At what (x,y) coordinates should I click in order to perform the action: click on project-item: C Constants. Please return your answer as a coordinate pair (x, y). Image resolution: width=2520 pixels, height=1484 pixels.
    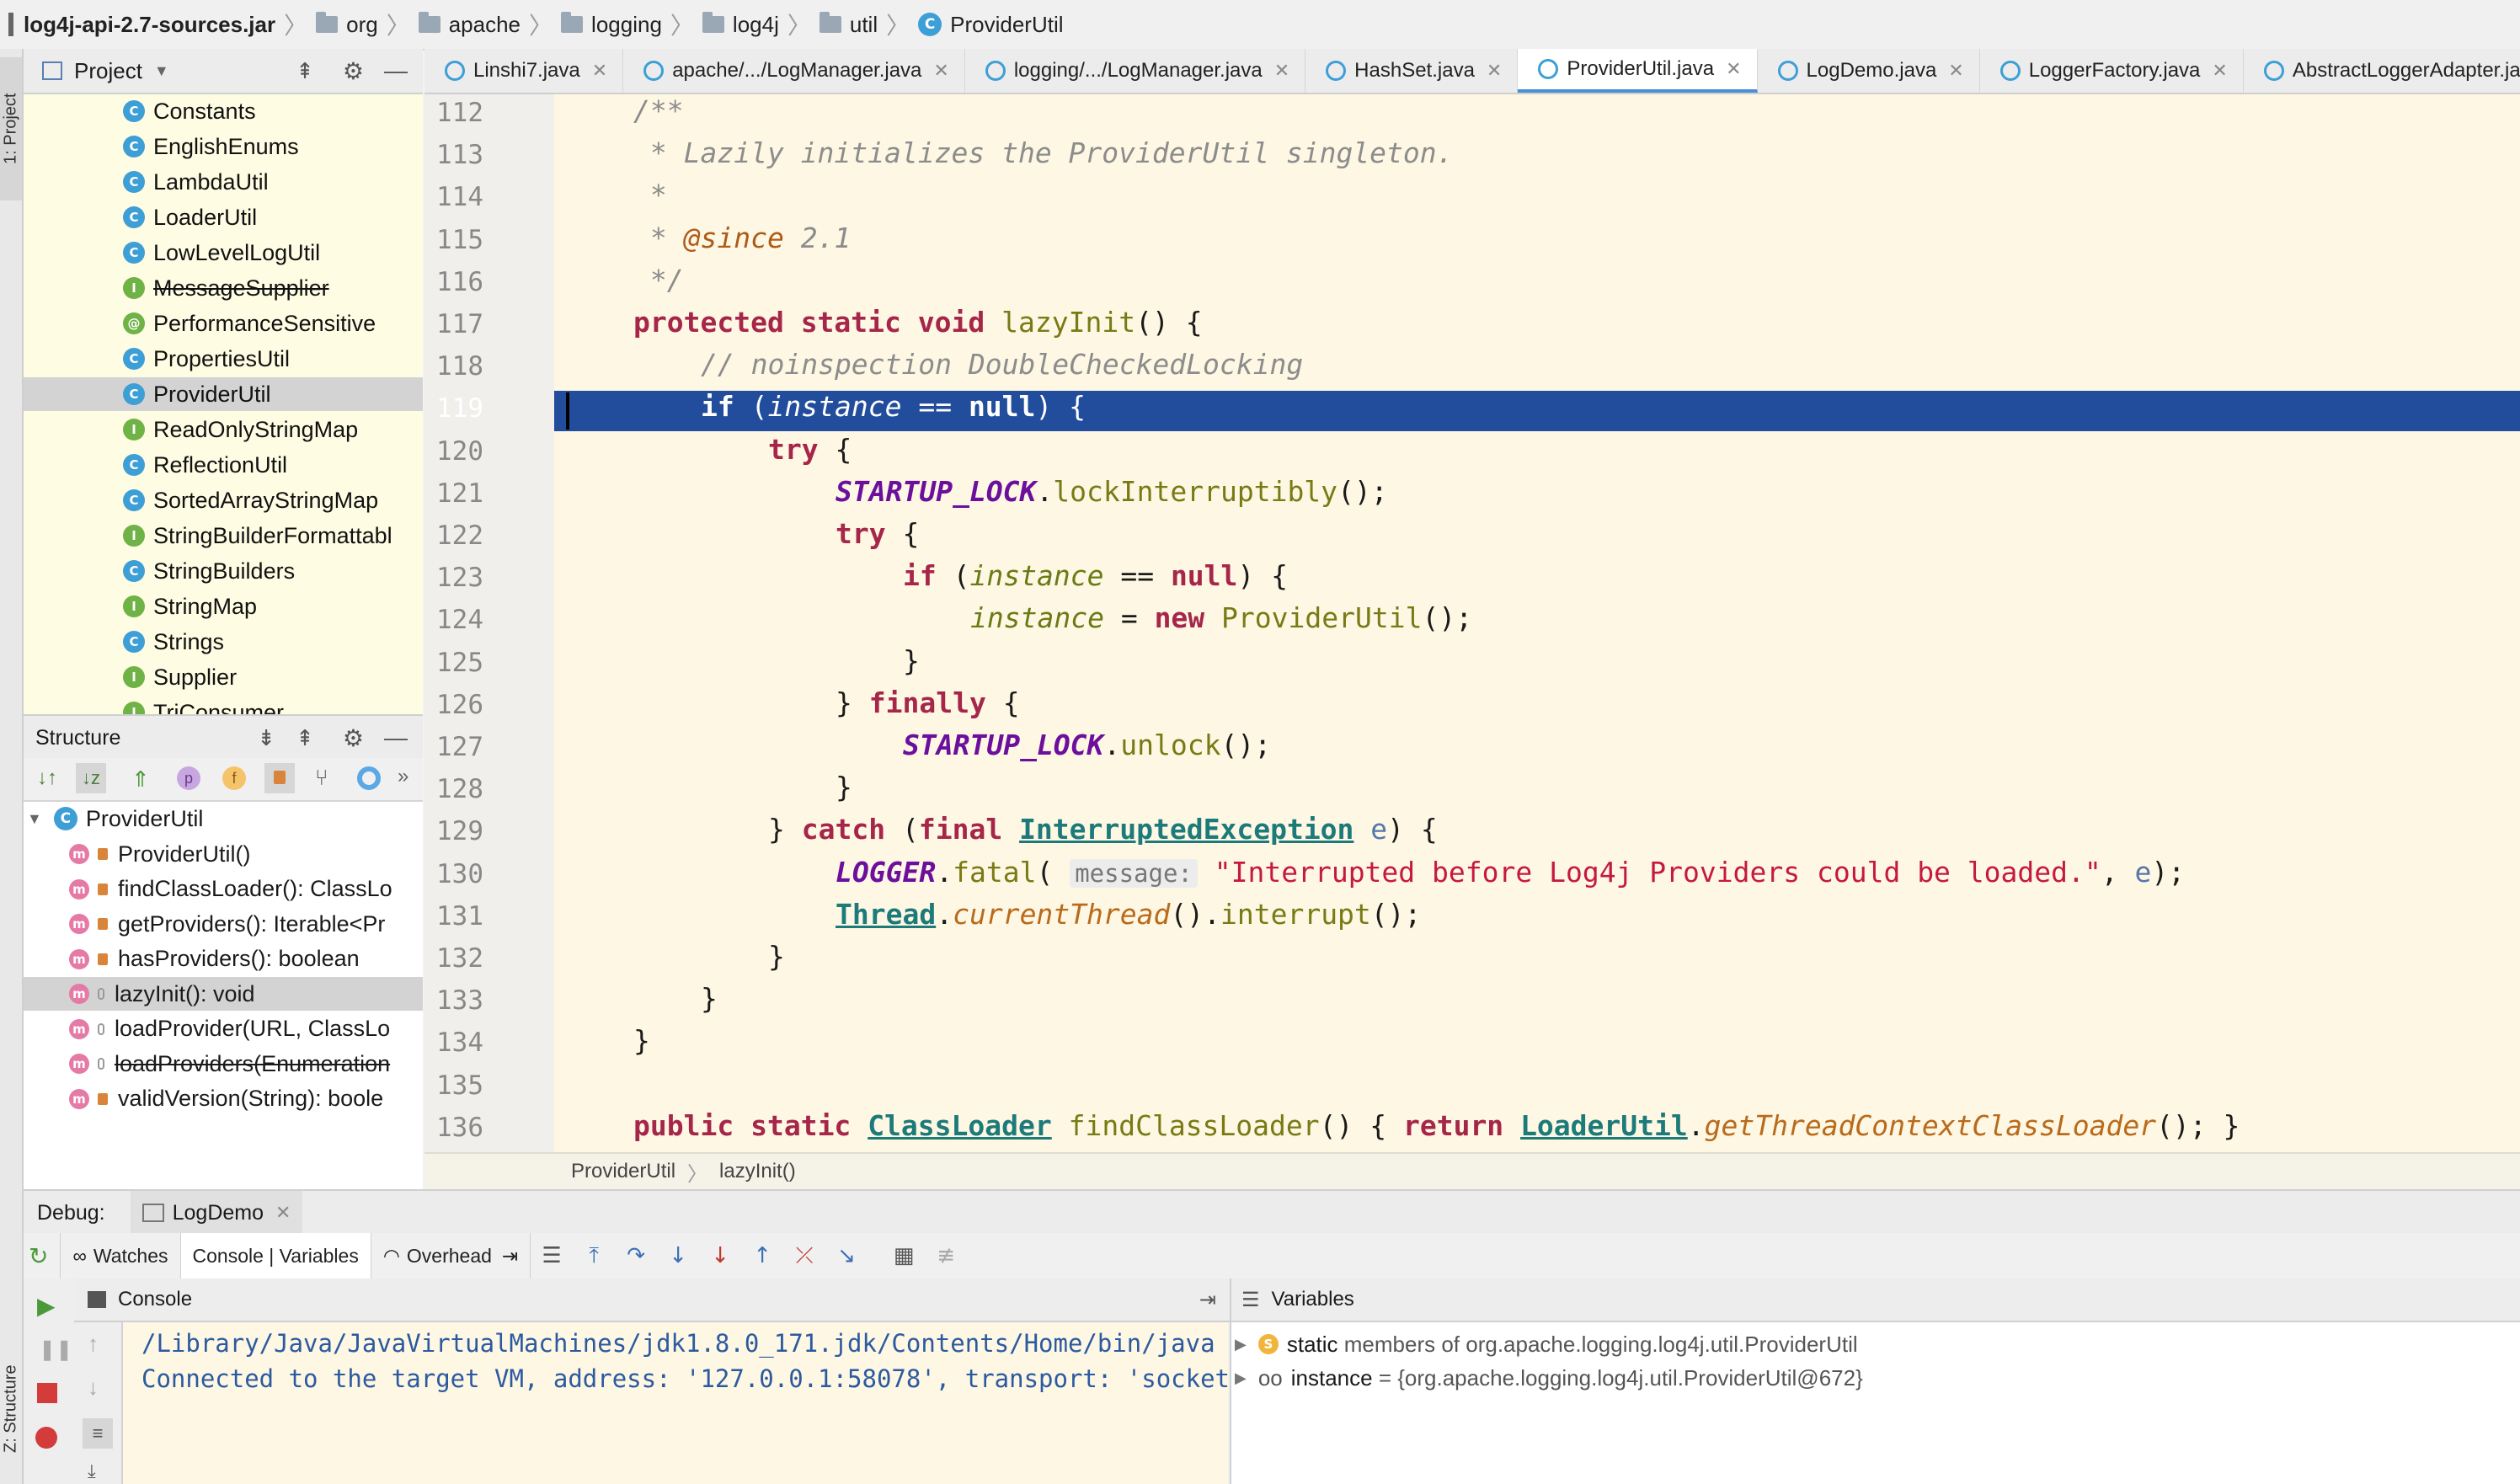
    Looking at the image, I should click on (189, 111).